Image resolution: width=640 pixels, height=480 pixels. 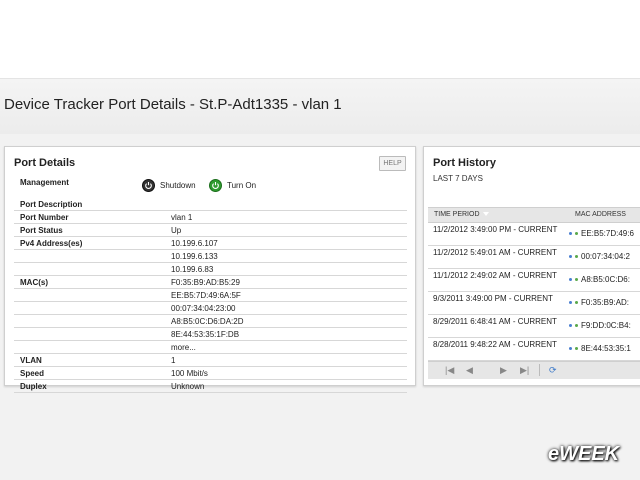 What do you see at coordinates (41, 230) in the screenshot?
I see `detail-key: Port Status` at bounding box center [41, 230].